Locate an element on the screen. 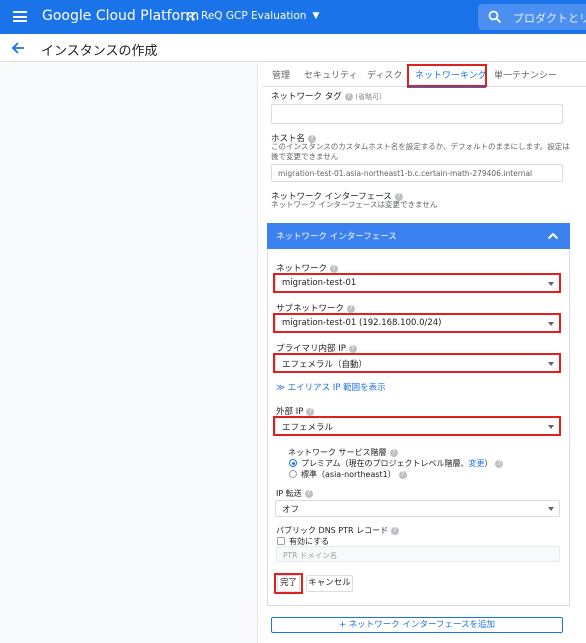 This screenshot has height=643, width=586. chevron-up-icon is located at coordinates (553, 236).